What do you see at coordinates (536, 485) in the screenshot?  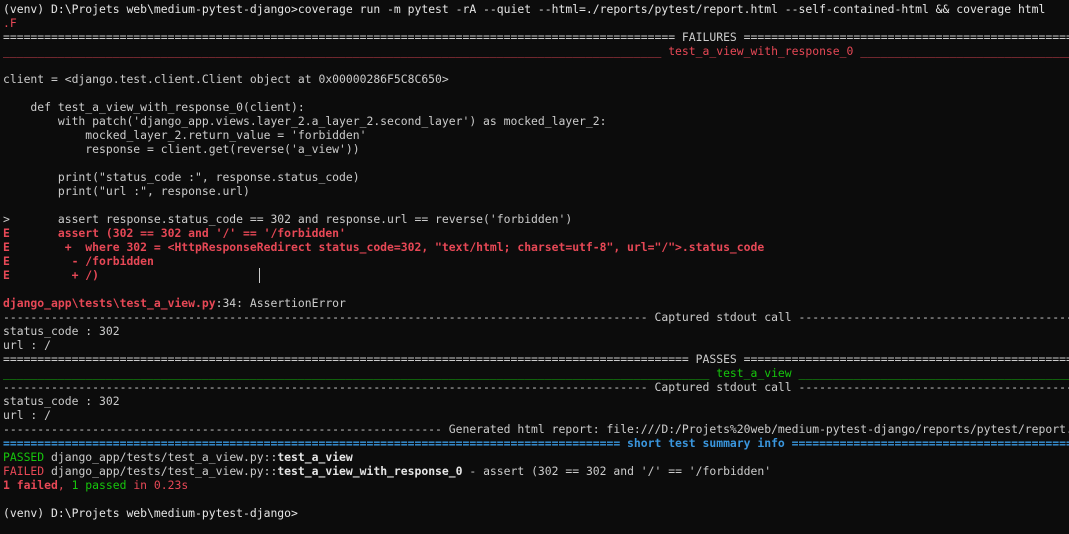 I see `result-summary: 1 failed, 1 passed in 0.23s` at bounding box center [536, 485].